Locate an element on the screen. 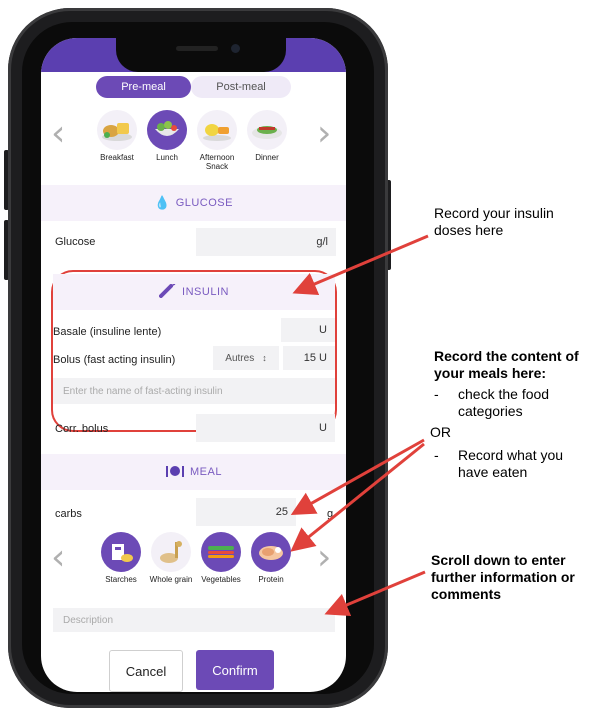 Image resolution: width=605 pixels, height=710 pixels. tab-post-meal: Post-meal is located at coordinates (241, 87).